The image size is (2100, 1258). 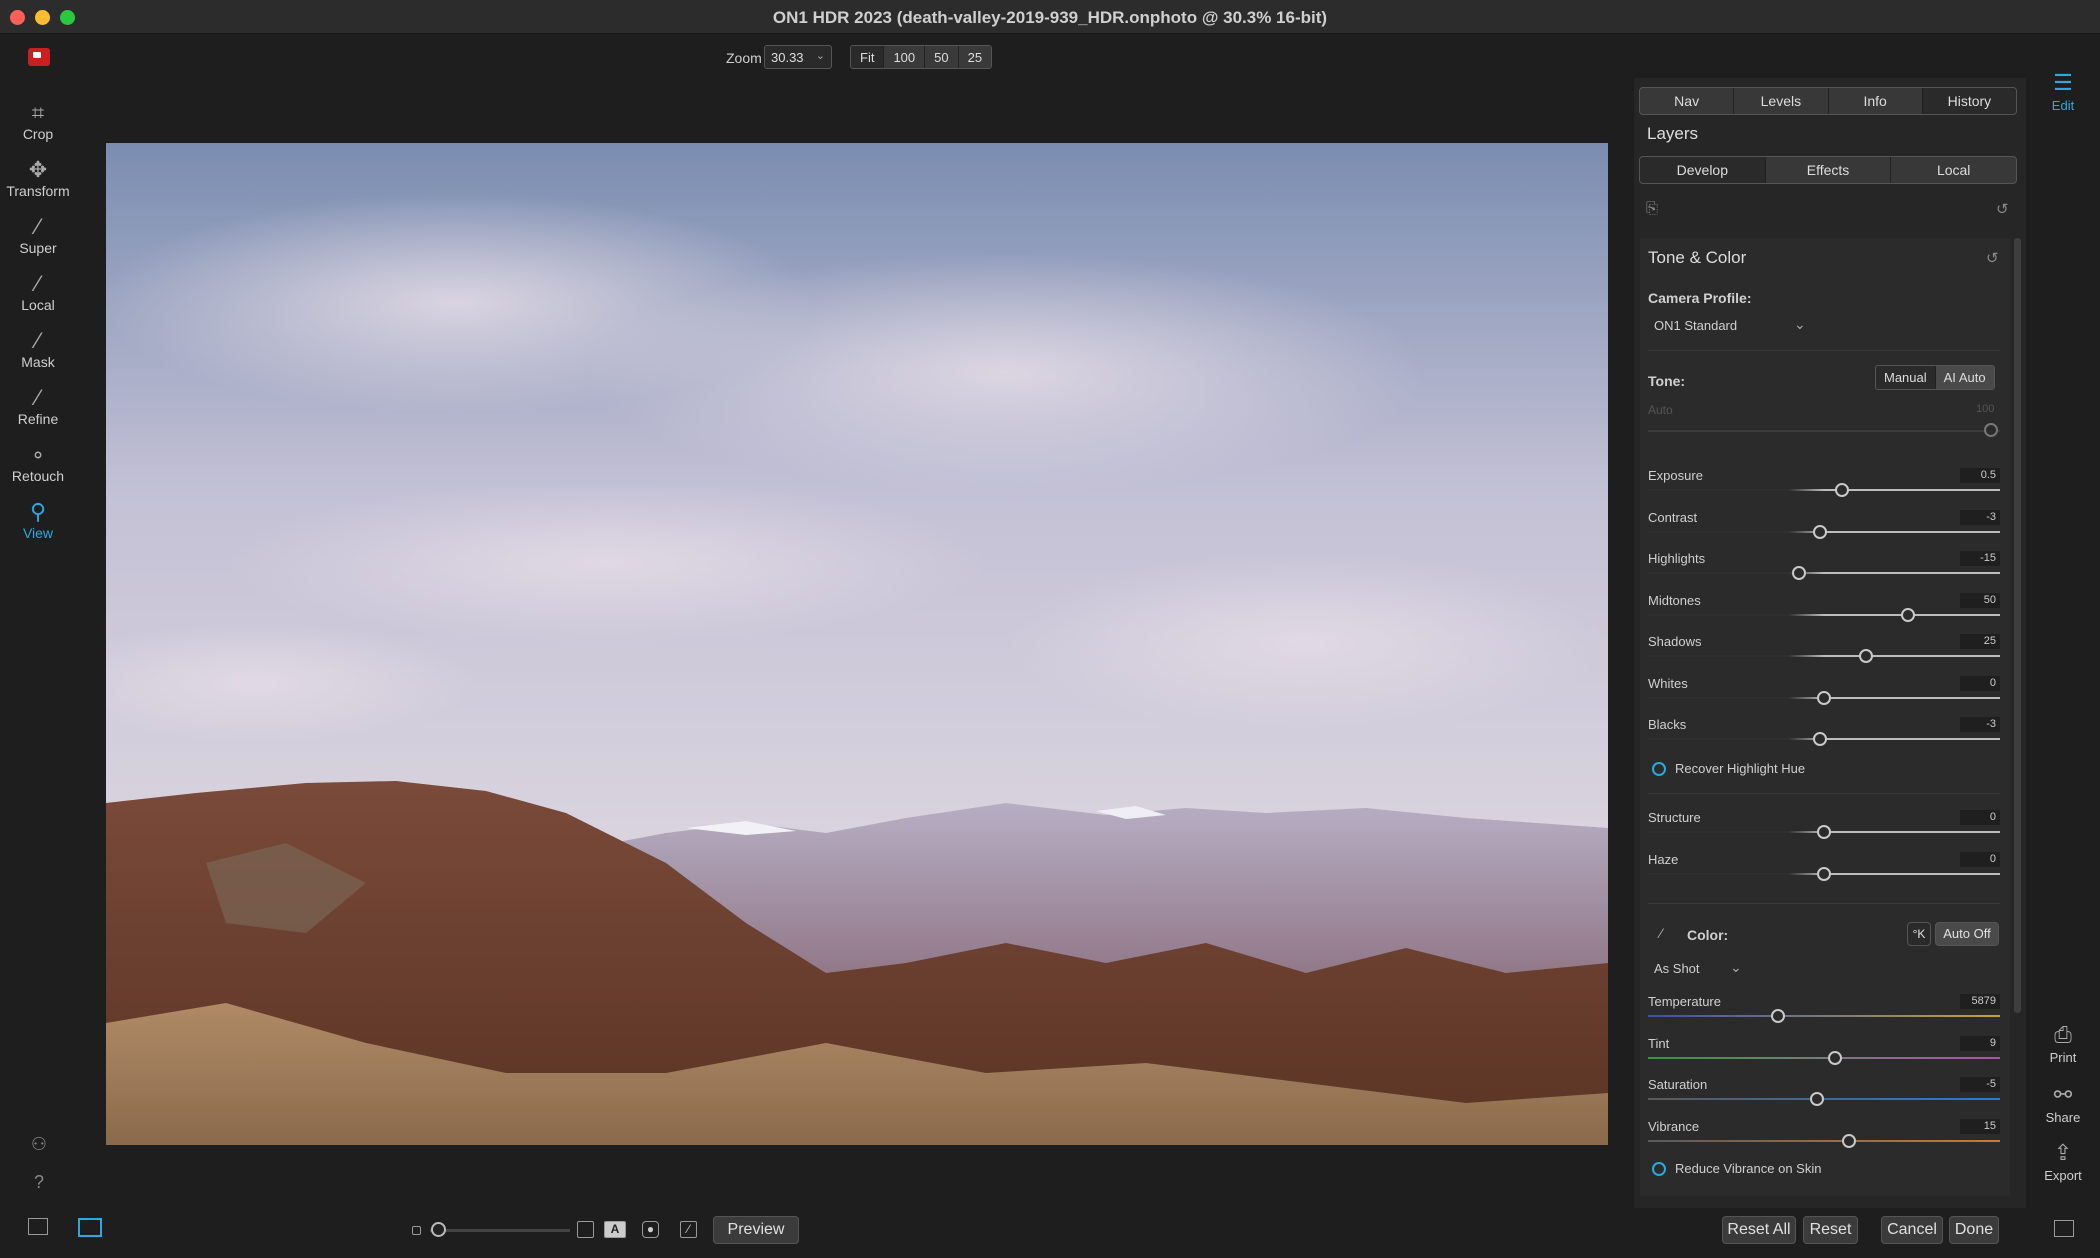 I want to click on reduce-vibrance-checkbox, so click(x=1659, y=1169).